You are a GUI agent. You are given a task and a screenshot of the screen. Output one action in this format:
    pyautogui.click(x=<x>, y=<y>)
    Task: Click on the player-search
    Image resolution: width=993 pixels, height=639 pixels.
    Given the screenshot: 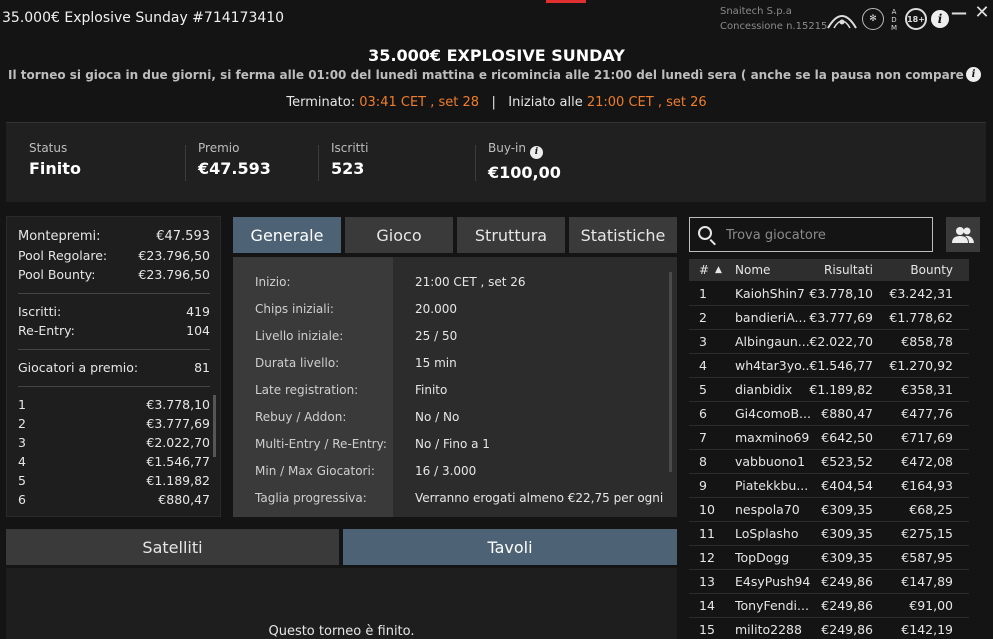 What is the action you would take?
    pyautogui.click(x=811, y=234)
    